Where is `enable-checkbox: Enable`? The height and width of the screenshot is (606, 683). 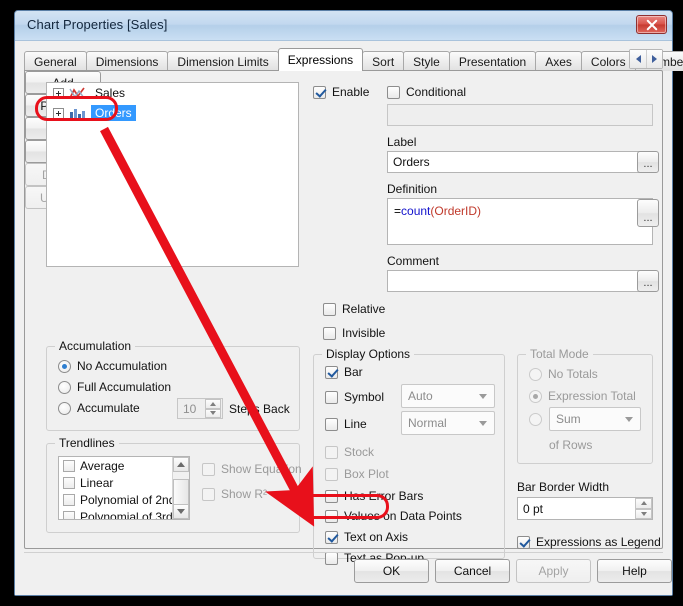
enable-checkbox: Enable is located at coordinates (341, 92).